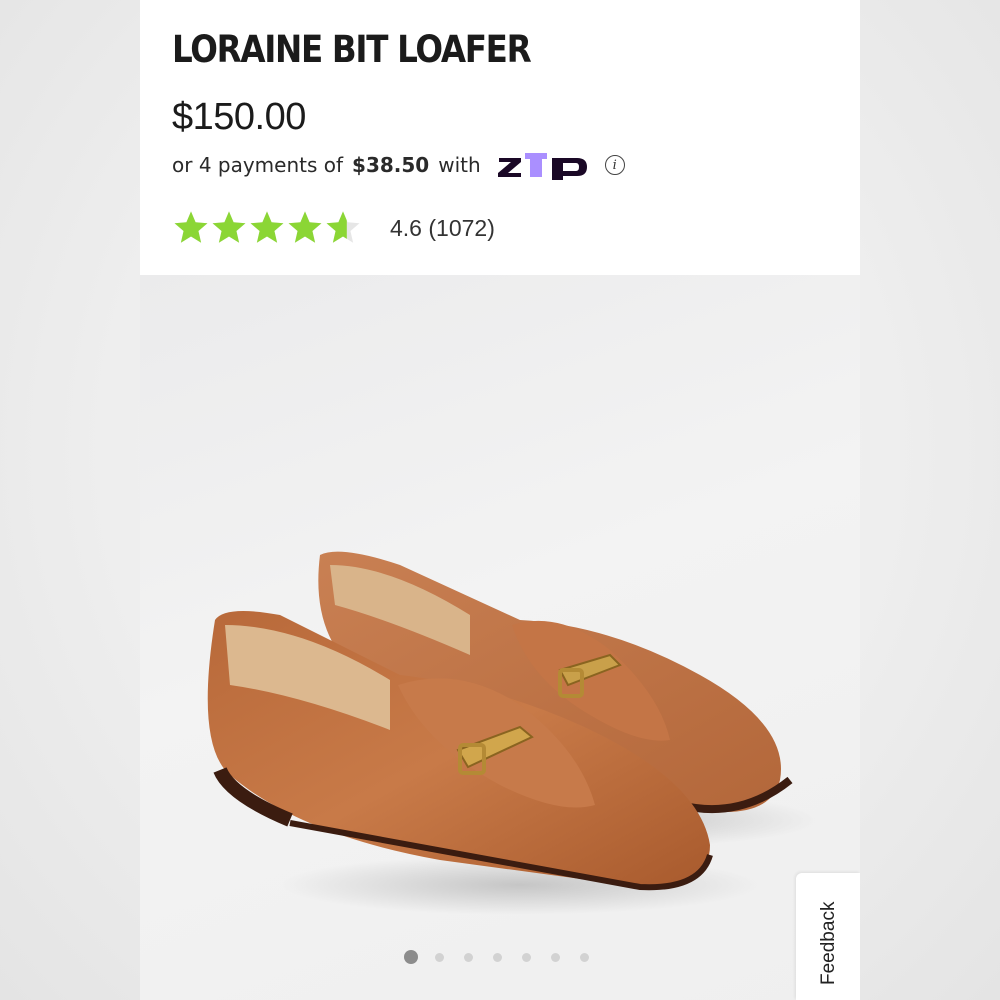 This screenshot has width=1000, height=1000. Describe the element at coordinates (506, 957) in the screenshot. I see `carousel-dots` at that location.